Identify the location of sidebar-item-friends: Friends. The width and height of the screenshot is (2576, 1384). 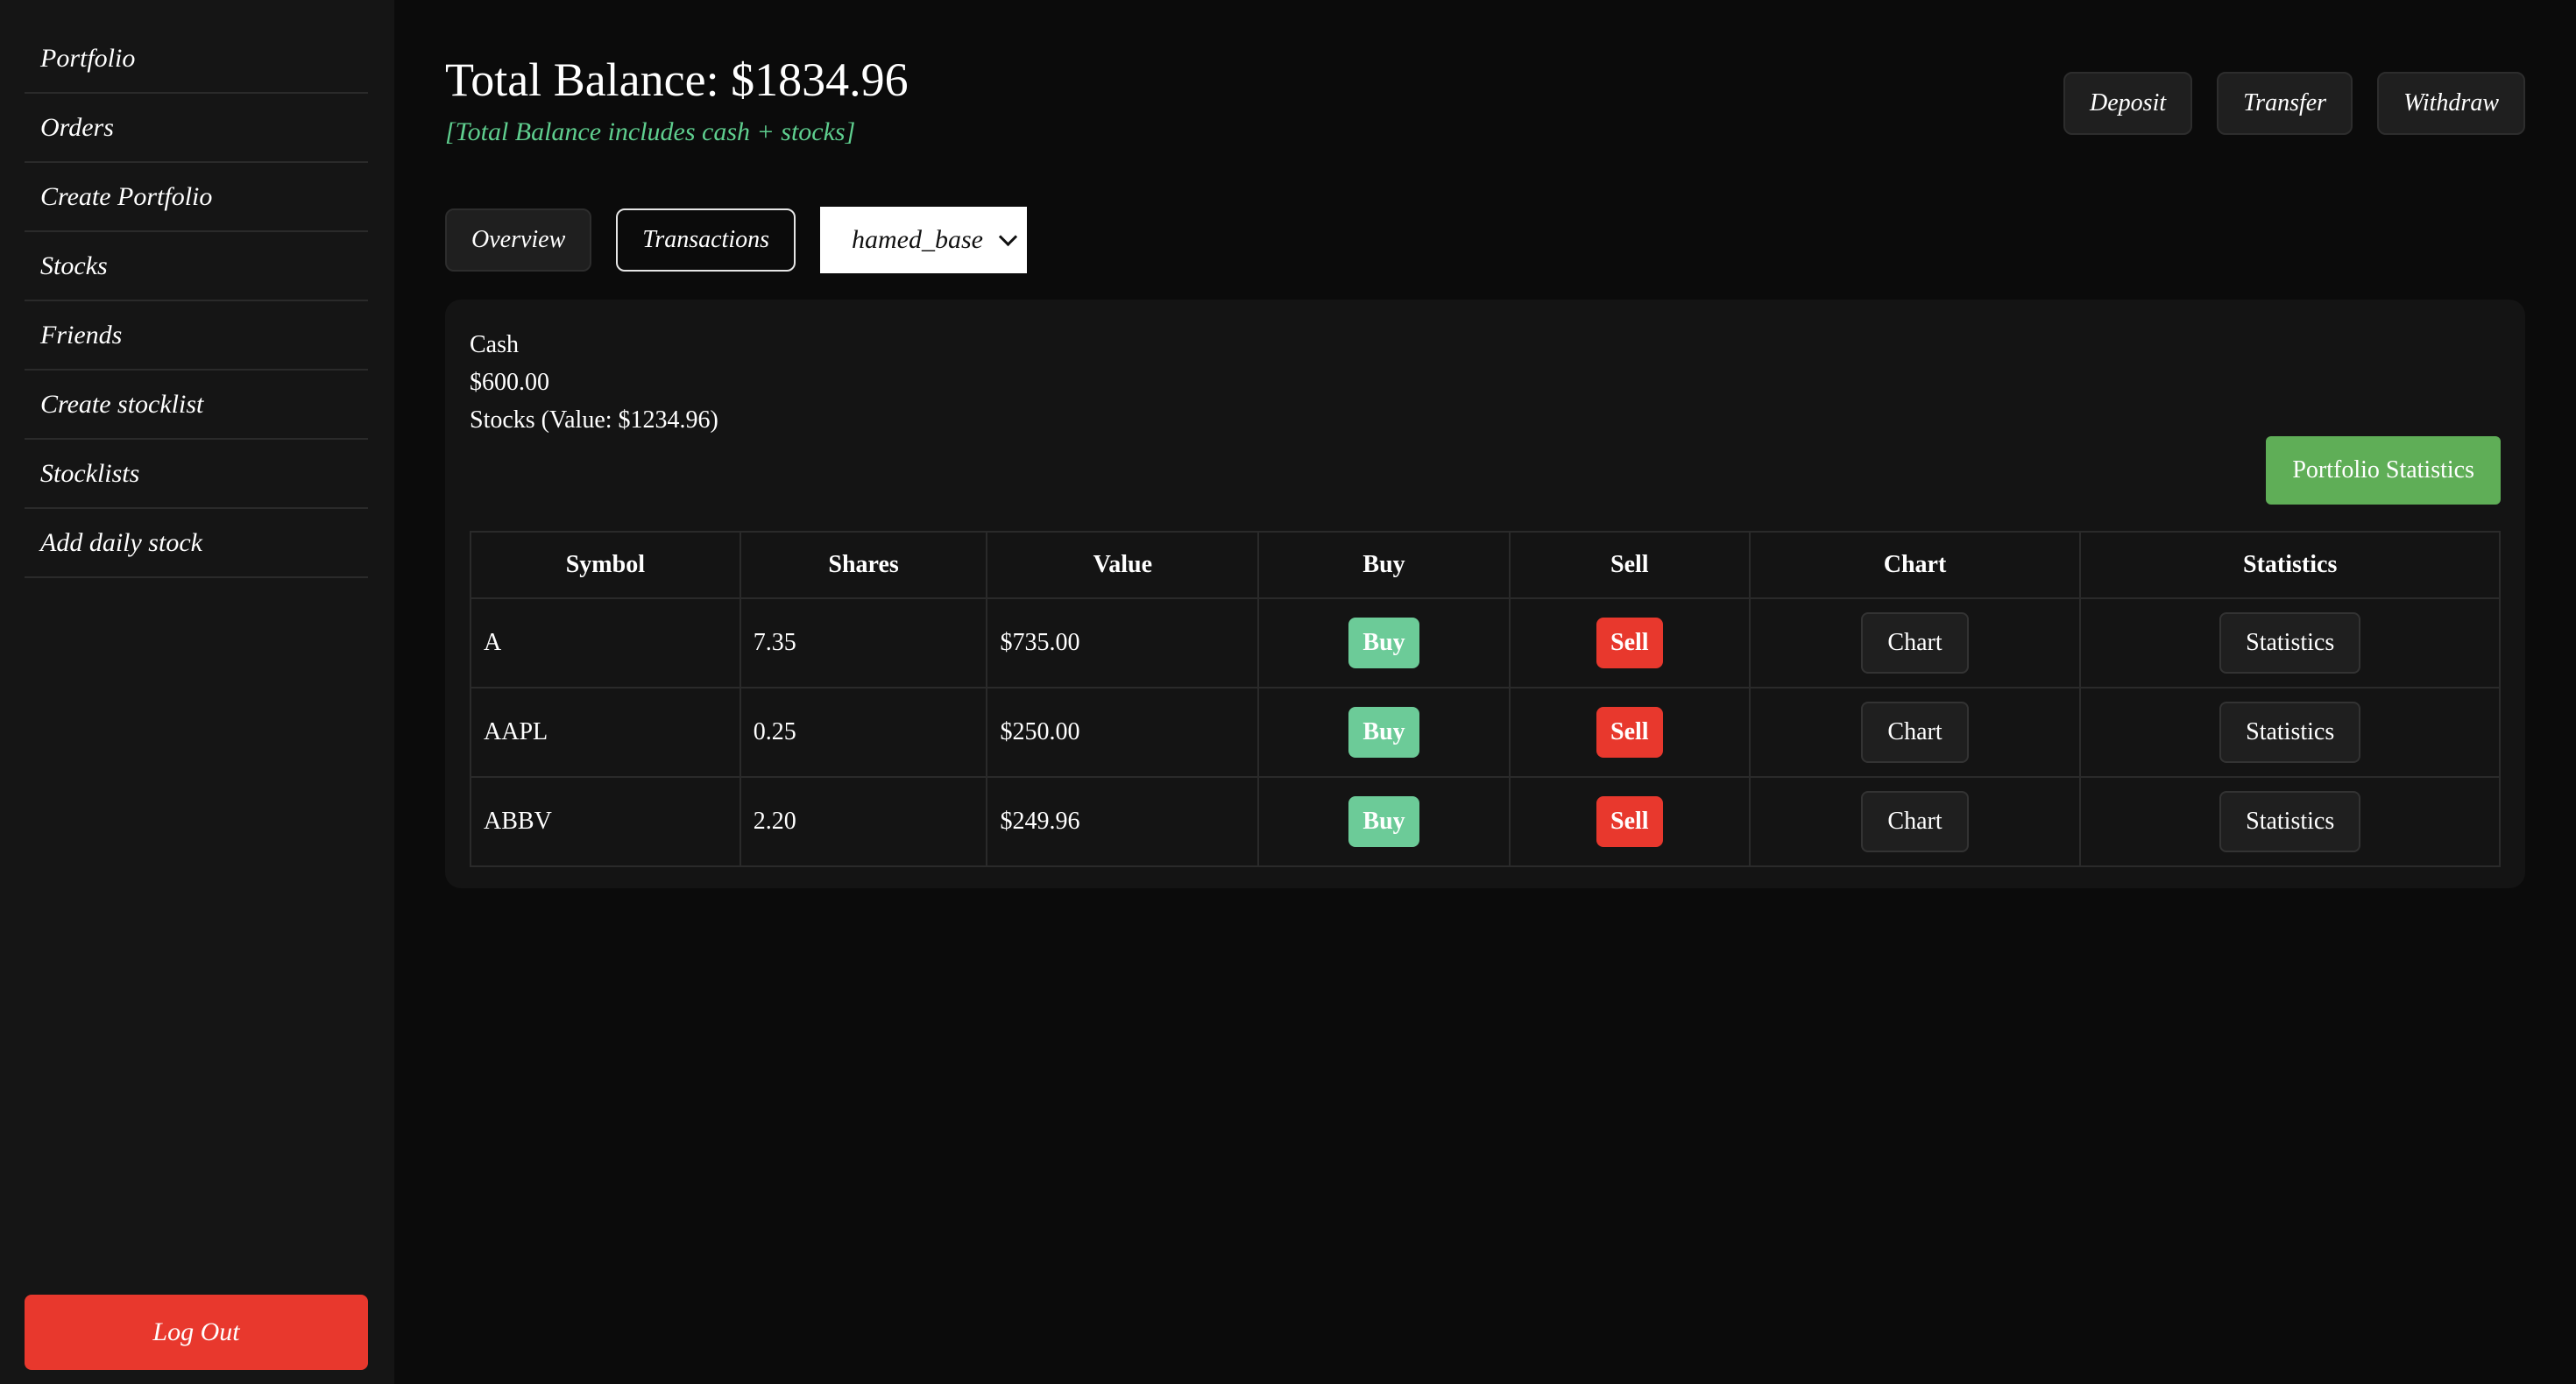
(196, 336).